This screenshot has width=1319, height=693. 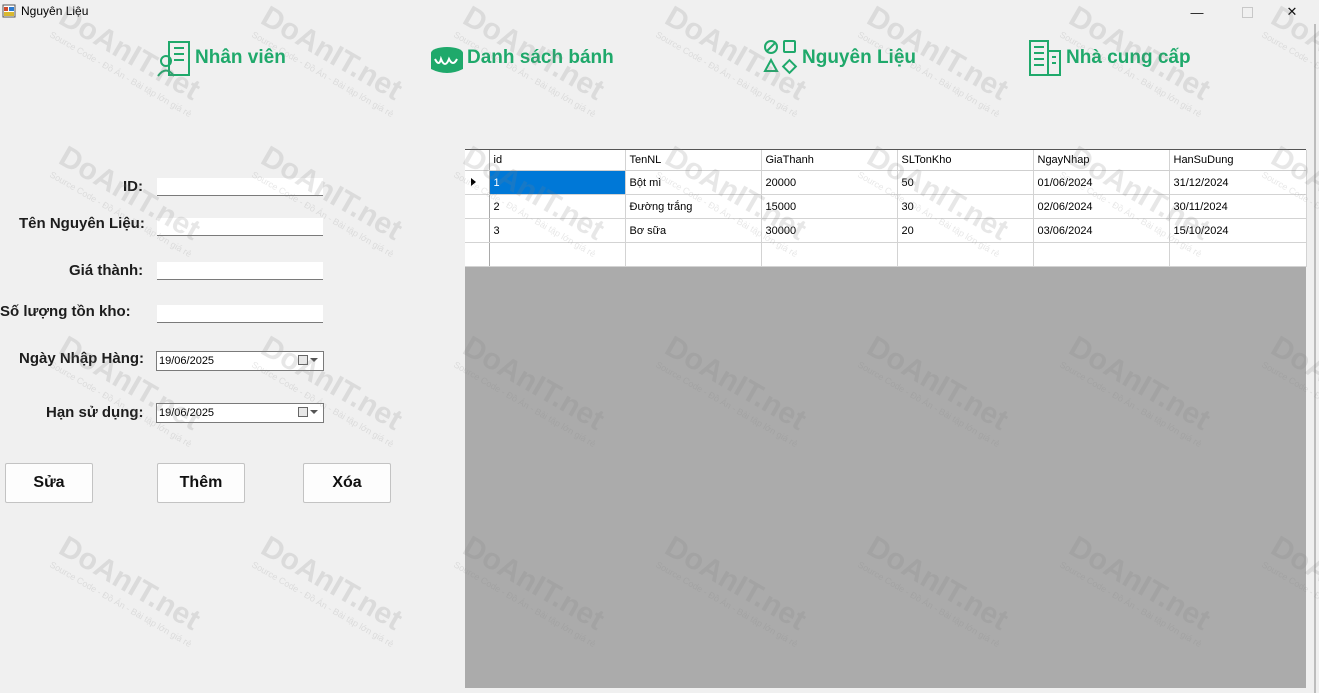 What do you see at coordinates (133, 186) in the screenshot?
I see `id-label: ID:` at bounding box center [133, 186].